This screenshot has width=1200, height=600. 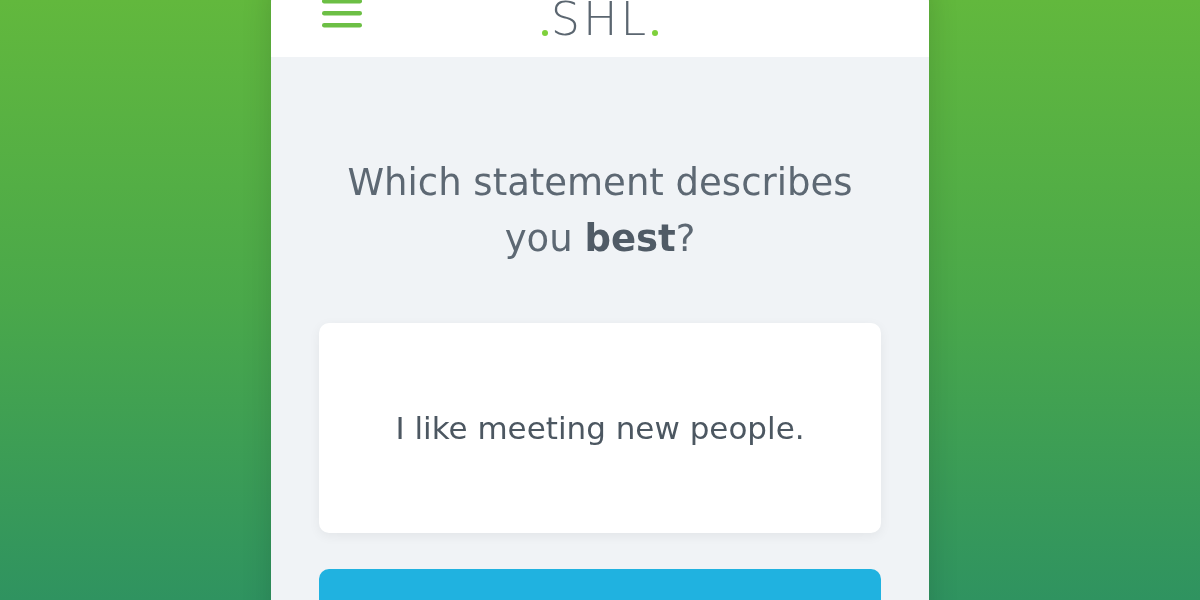 I want to click on logo: SHL, so click(x=600, y=20).